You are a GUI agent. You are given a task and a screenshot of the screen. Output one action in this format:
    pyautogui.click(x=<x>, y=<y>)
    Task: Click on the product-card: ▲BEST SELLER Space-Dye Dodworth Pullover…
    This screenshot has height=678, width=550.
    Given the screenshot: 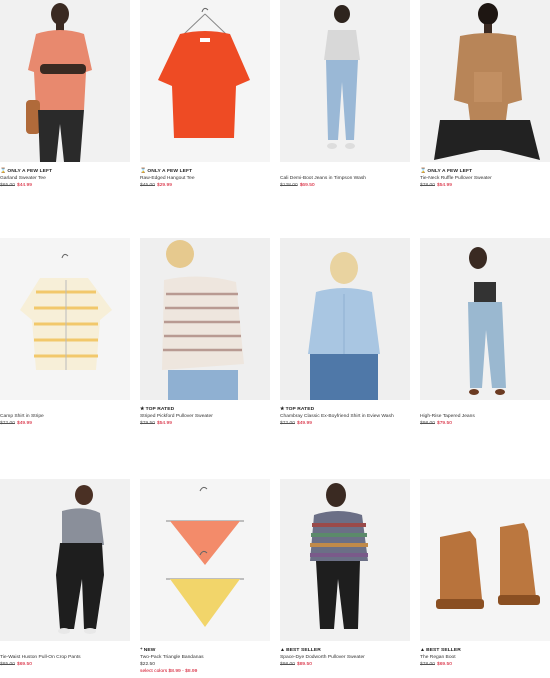 What is the action you would take?
    pyautogui.click(x=345, y=573)
    